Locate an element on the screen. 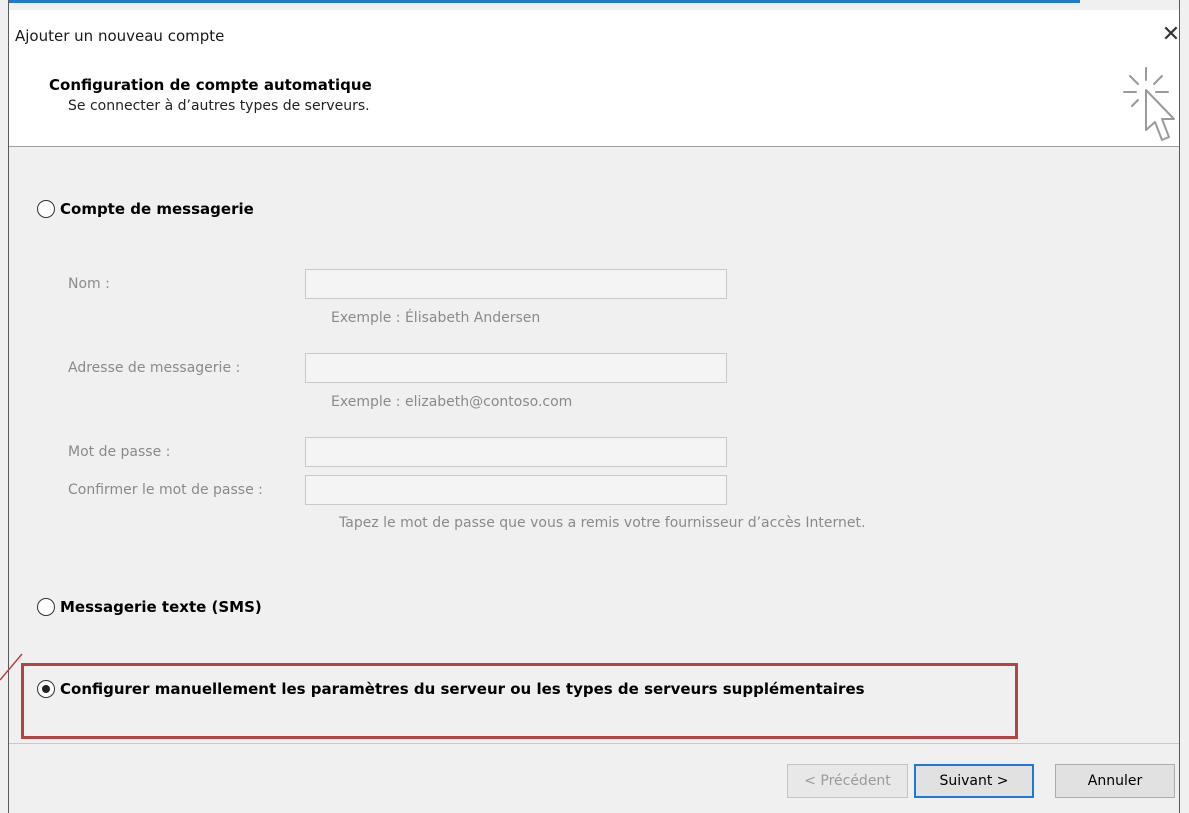  next-button: Suivant > is located at coordinates (974, 781).